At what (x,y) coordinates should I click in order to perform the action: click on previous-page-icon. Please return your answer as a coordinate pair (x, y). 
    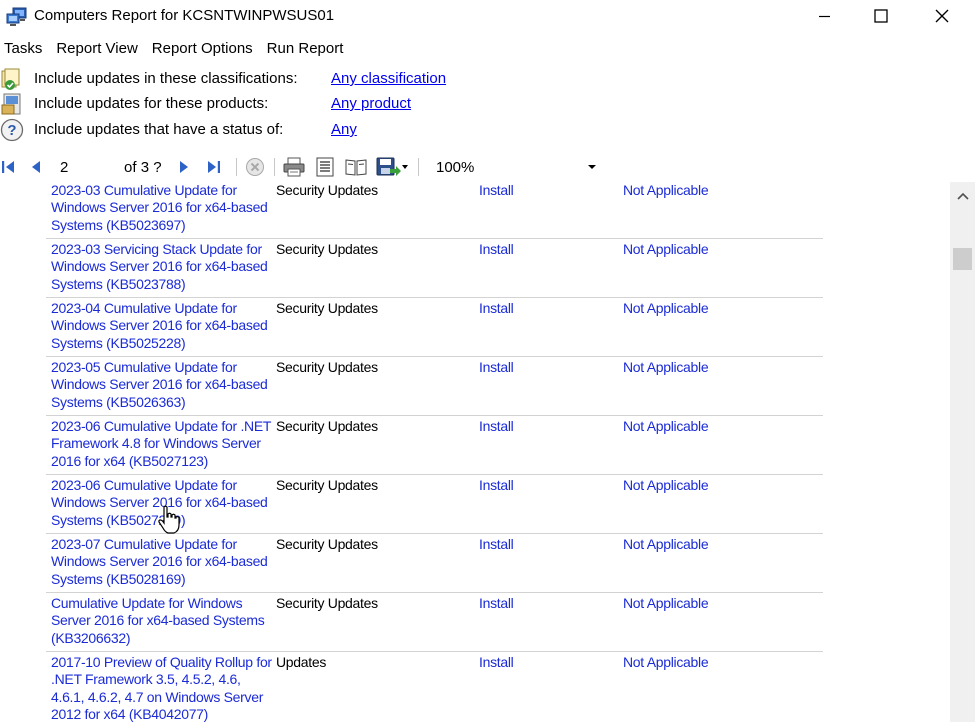
    Looking at the image, I should click on (36, 167).